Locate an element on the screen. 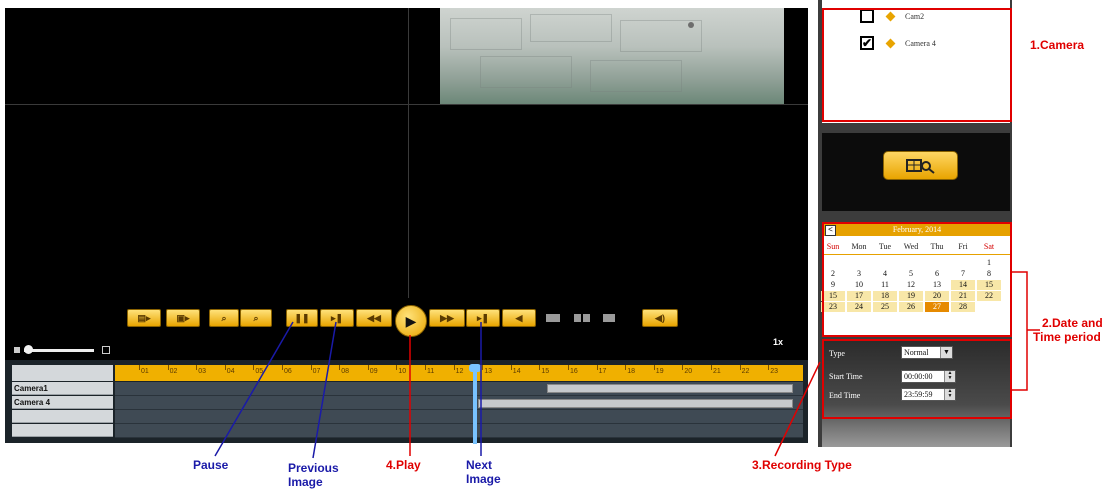  pause-annotation: Pause is located at coordinates (211, 465).